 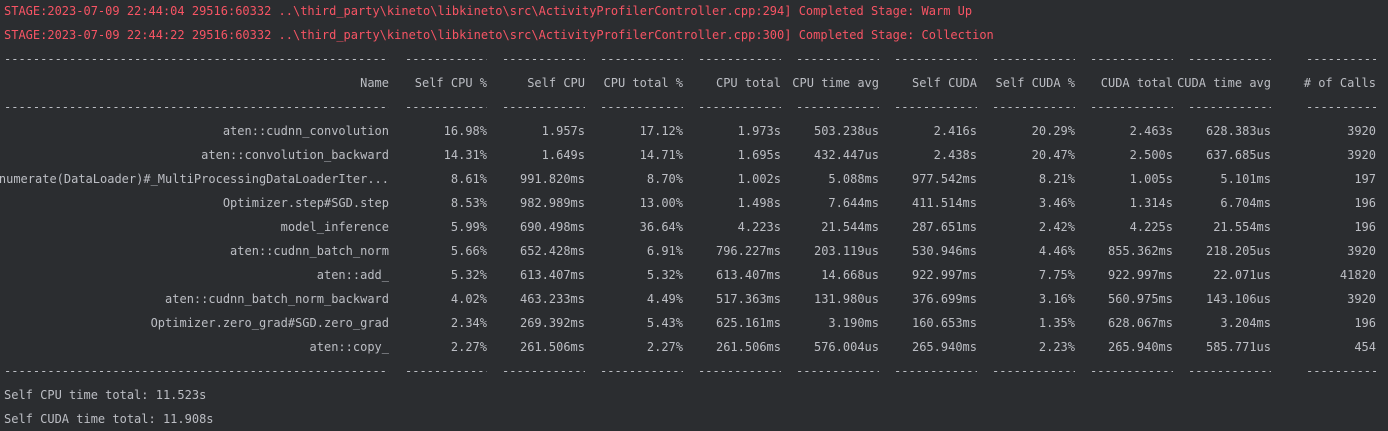 What do you see at coordinates (853, 179) in the screenshot?
I see `cell-cpu-time-avg: 5.088ms` at bounding box center [853, 179].